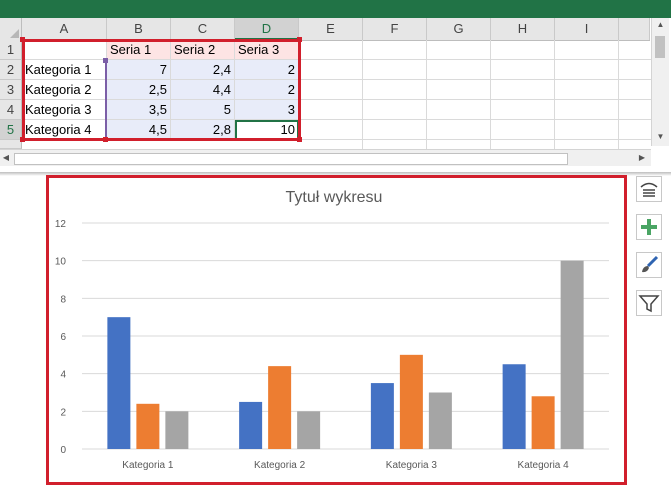 This screenshot has width=671, height=485. What do you see at coordinates (203, 130) in the screenshot?
I see `cell-c5: 2,8` at bounding box center [203, 130].